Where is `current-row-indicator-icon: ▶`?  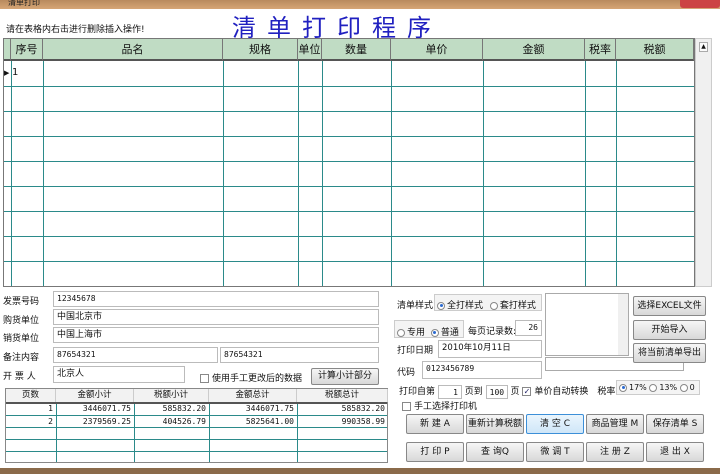 current-row-indicator-icon: ▶ is located at coordinates (7, 73).